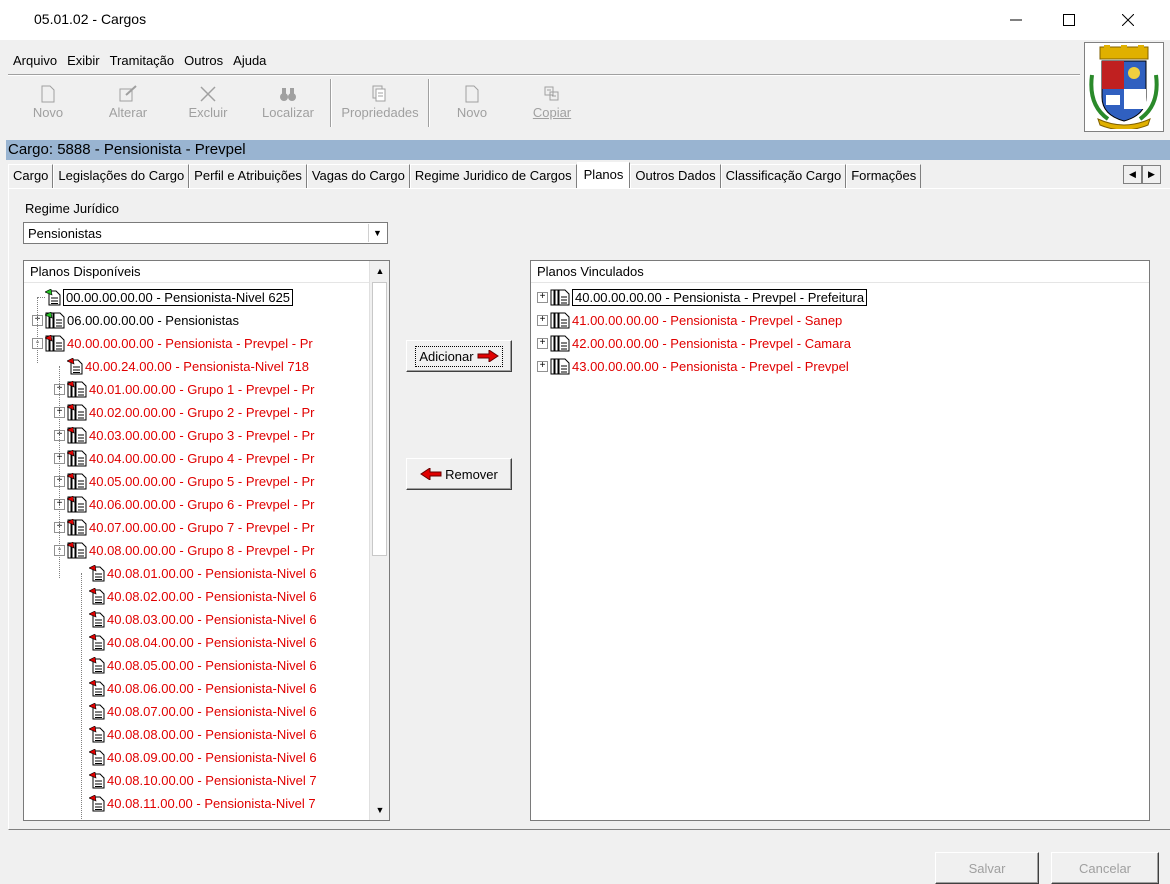 This screenshot has width=1170, height=884. What do you see at coordinates (212, 642) in the screenshot?
I see `tree-item-label: 40.08.04.00.00 - Pensionista-Nivel 6` at bounding box center [212, 642].